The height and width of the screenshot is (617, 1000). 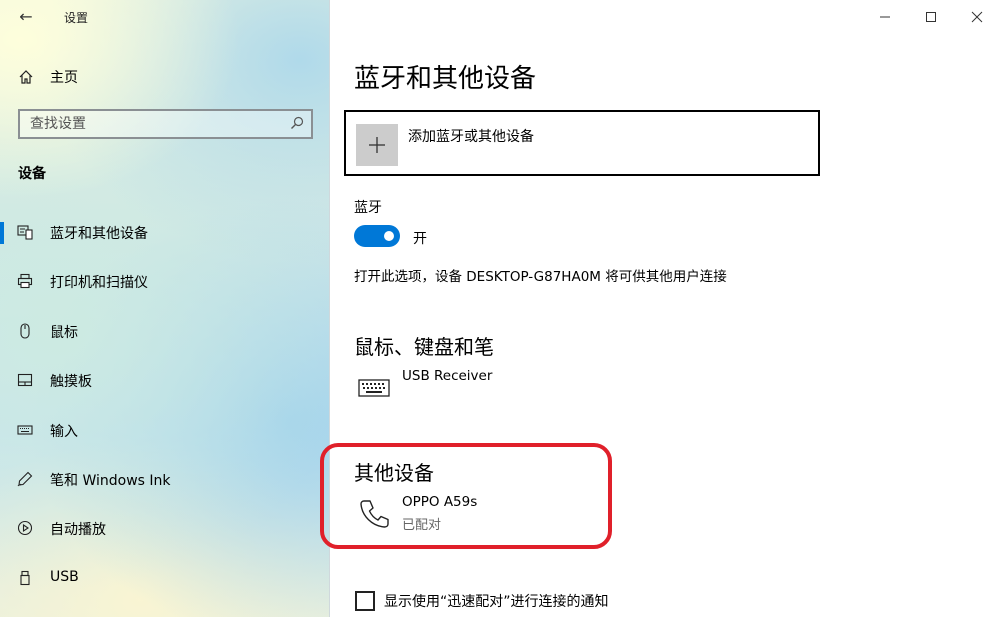 I want to click on device-usb-receiver: USB Receiver, so click(x=454, y=390).